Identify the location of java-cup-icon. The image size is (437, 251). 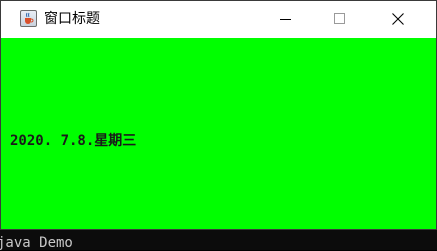
(28, 18).